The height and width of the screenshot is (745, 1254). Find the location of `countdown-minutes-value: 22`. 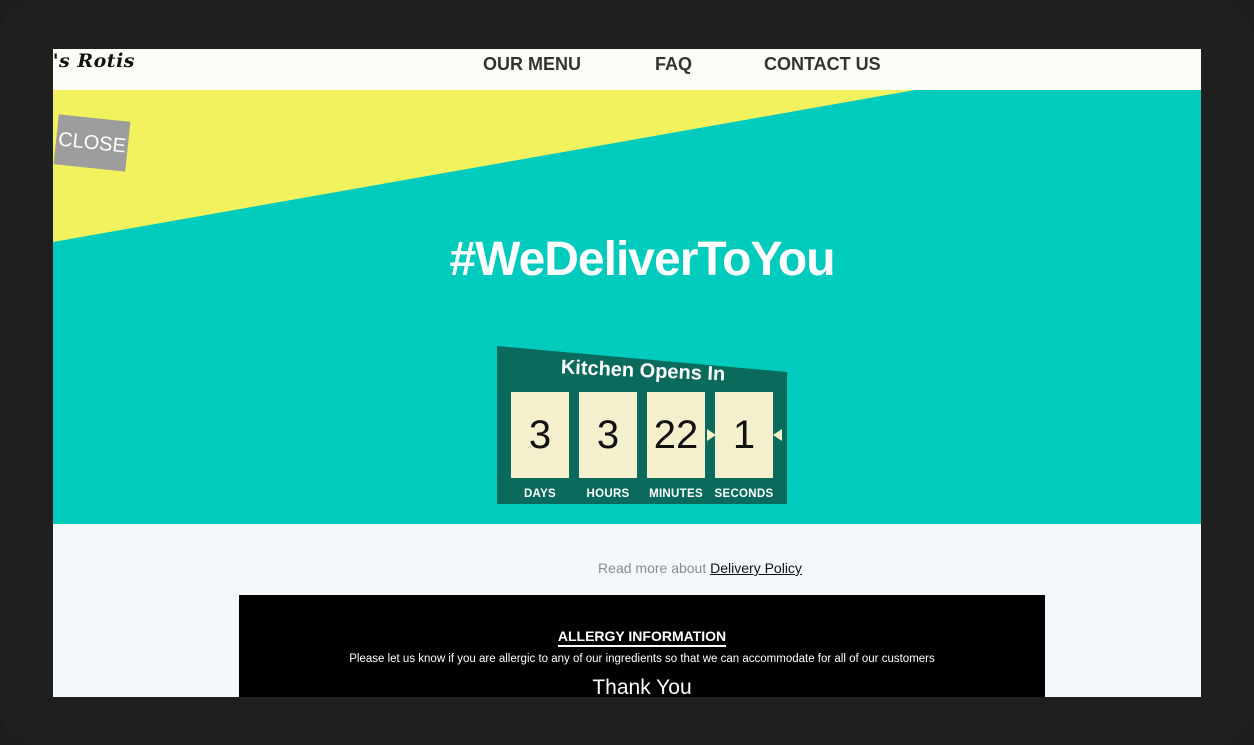

countdown-minutes-value: 22 is located at coordinates (676, 435).